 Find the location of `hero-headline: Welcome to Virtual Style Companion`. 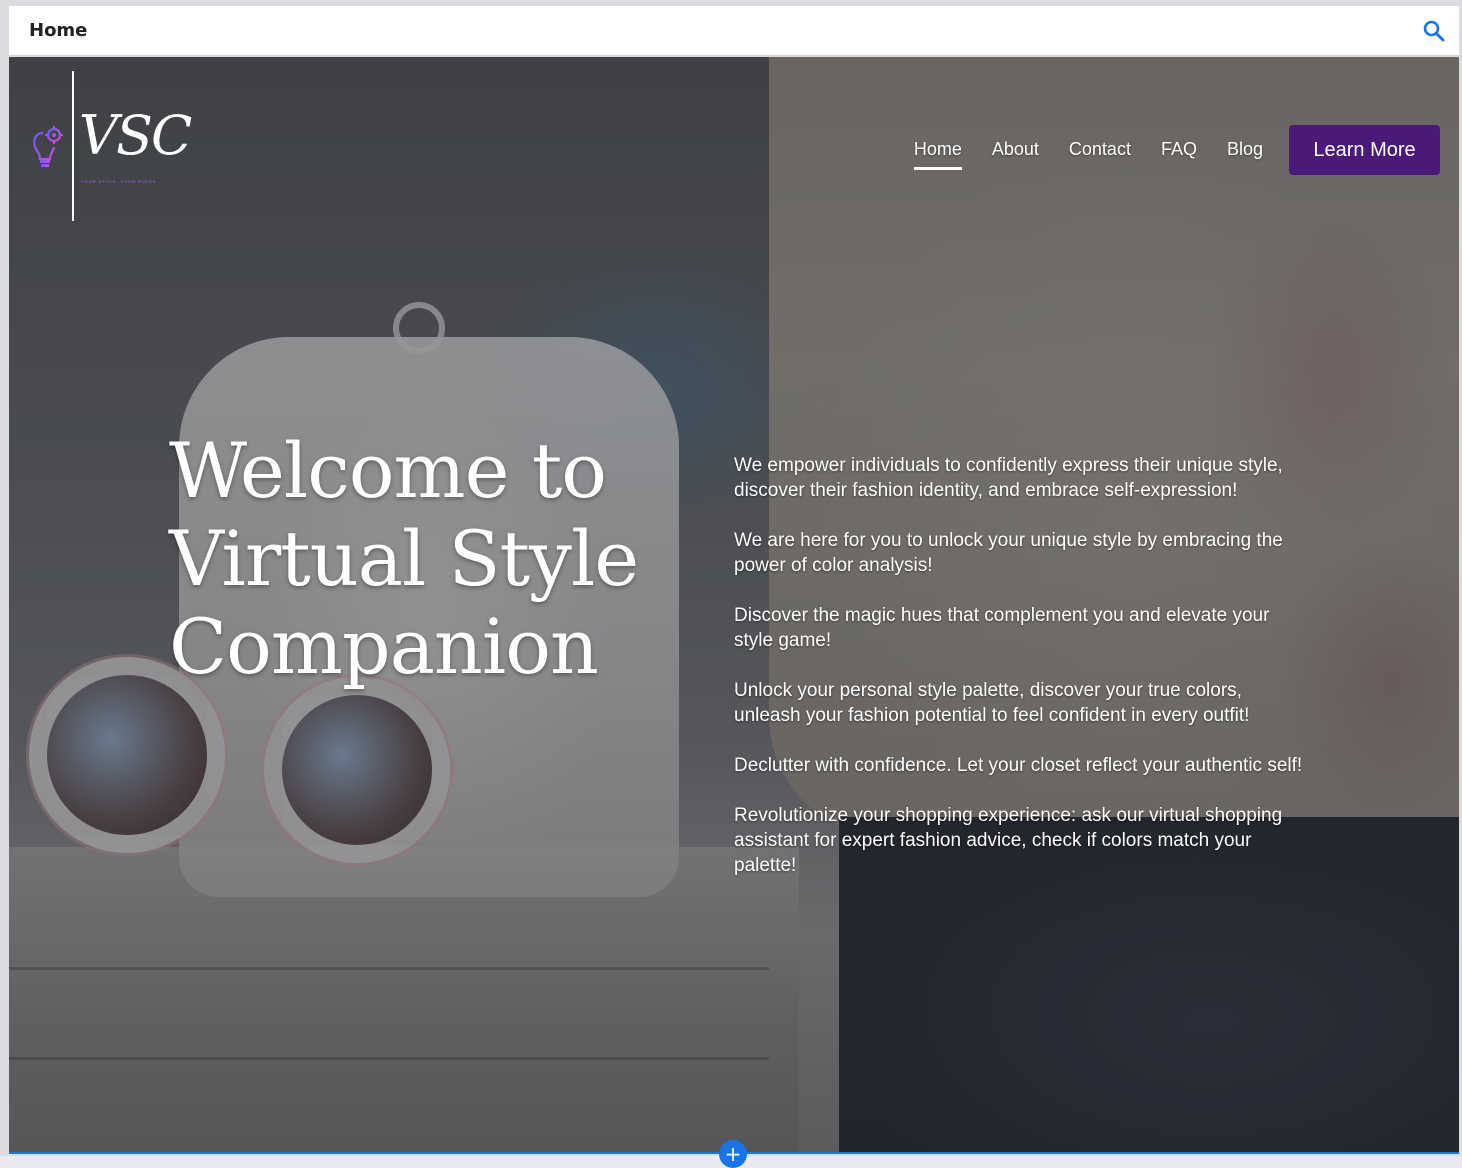

hero-headline: Welcome to Virtual Style Companion is located at coordinates (404, 558).